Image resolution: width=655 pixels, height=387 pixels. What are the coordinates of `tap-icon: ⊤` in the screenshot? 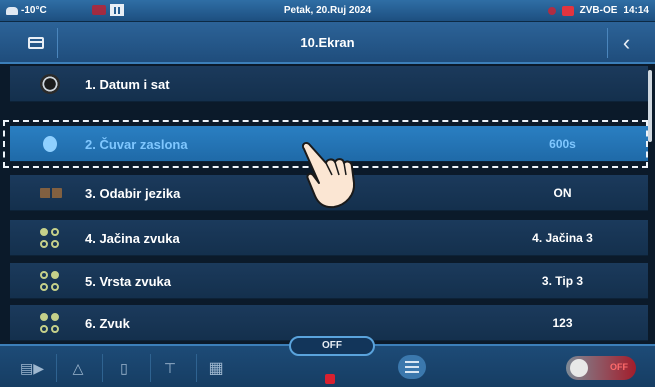 It's located at (170, 367).